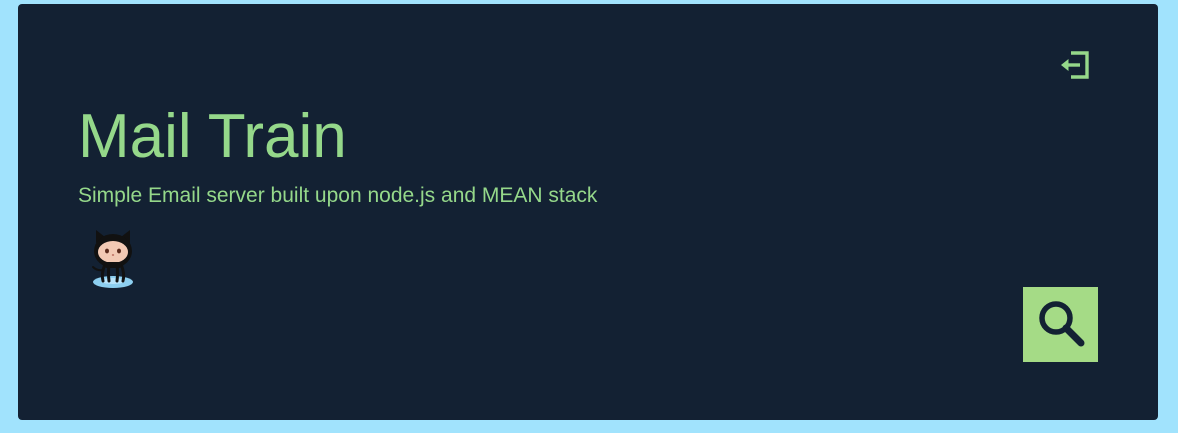 The width and height of the screenshot is (1178, 433). Describe the element at coordinates (113, 262) in the screenshot. I see `github-octocat-icon` at that location.